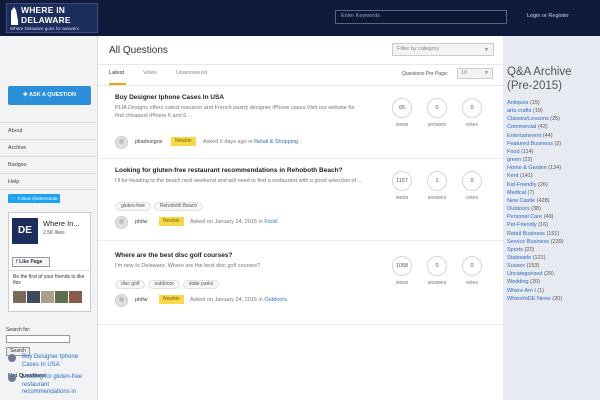  Describe the element at coordinates (521, 201) in the screenshot. I see `archive-category-link: New Castle` at that location.